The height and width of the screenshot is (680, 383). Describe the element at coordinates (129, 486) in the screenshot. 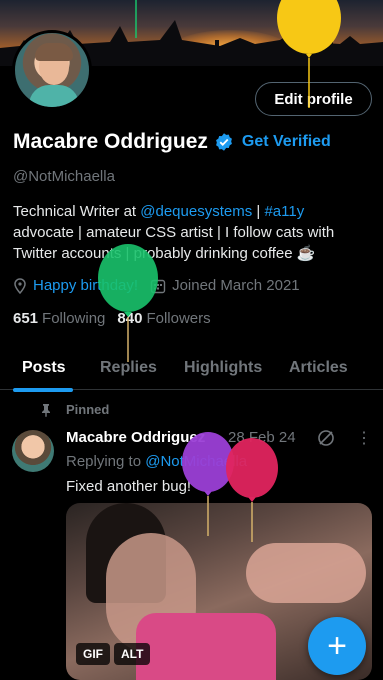

I see `tweet-text: Fixed another bug!` at that location.